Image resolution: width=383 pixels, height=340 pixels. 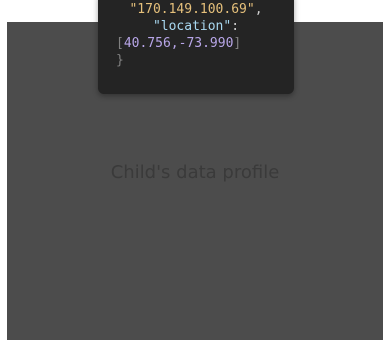 I want to click on ip-value: "170.149.100.69", so click(x=192, y=9).